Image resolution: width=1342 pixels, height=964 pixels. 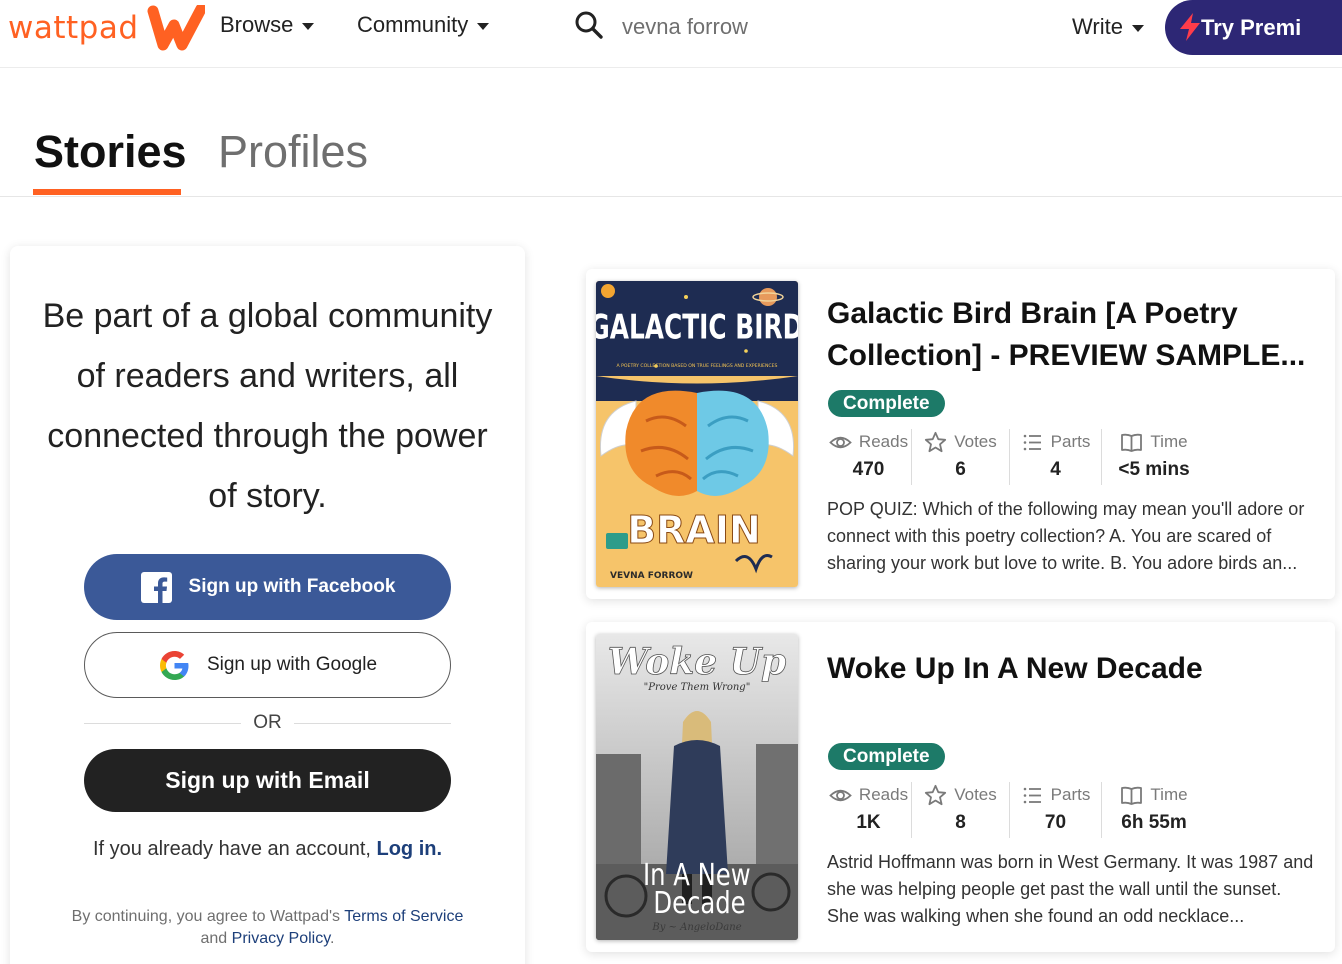 I want to click on stat-votes: Votes 8, so click(x=961, y=810).